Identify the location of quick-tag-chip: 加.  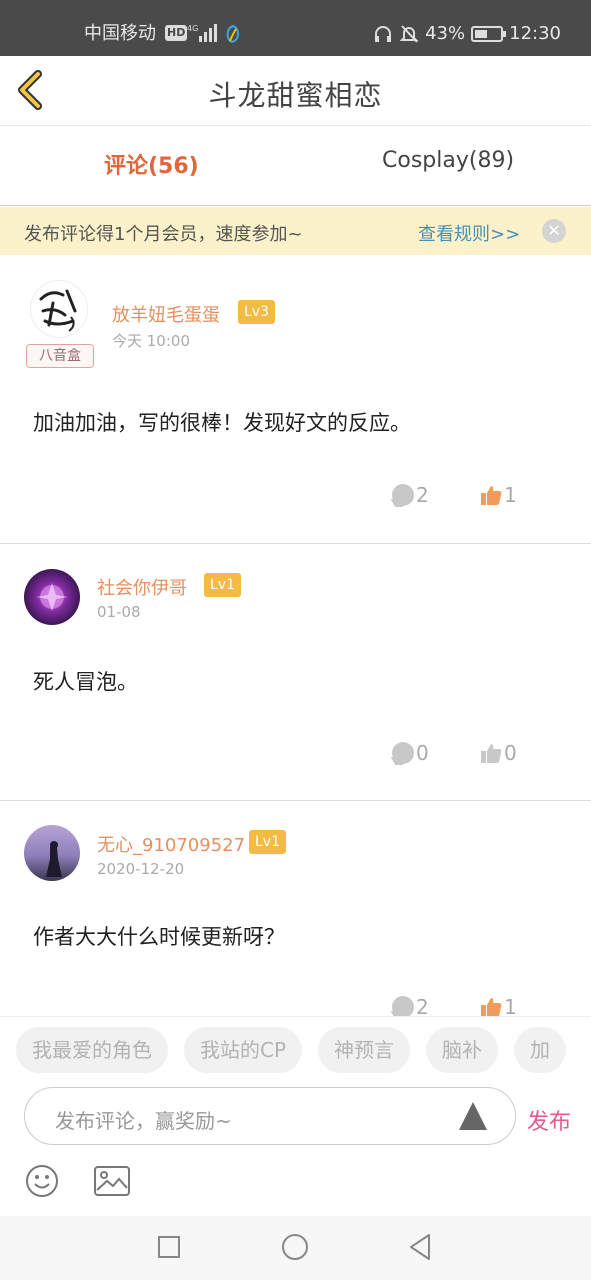
(540, 1050).